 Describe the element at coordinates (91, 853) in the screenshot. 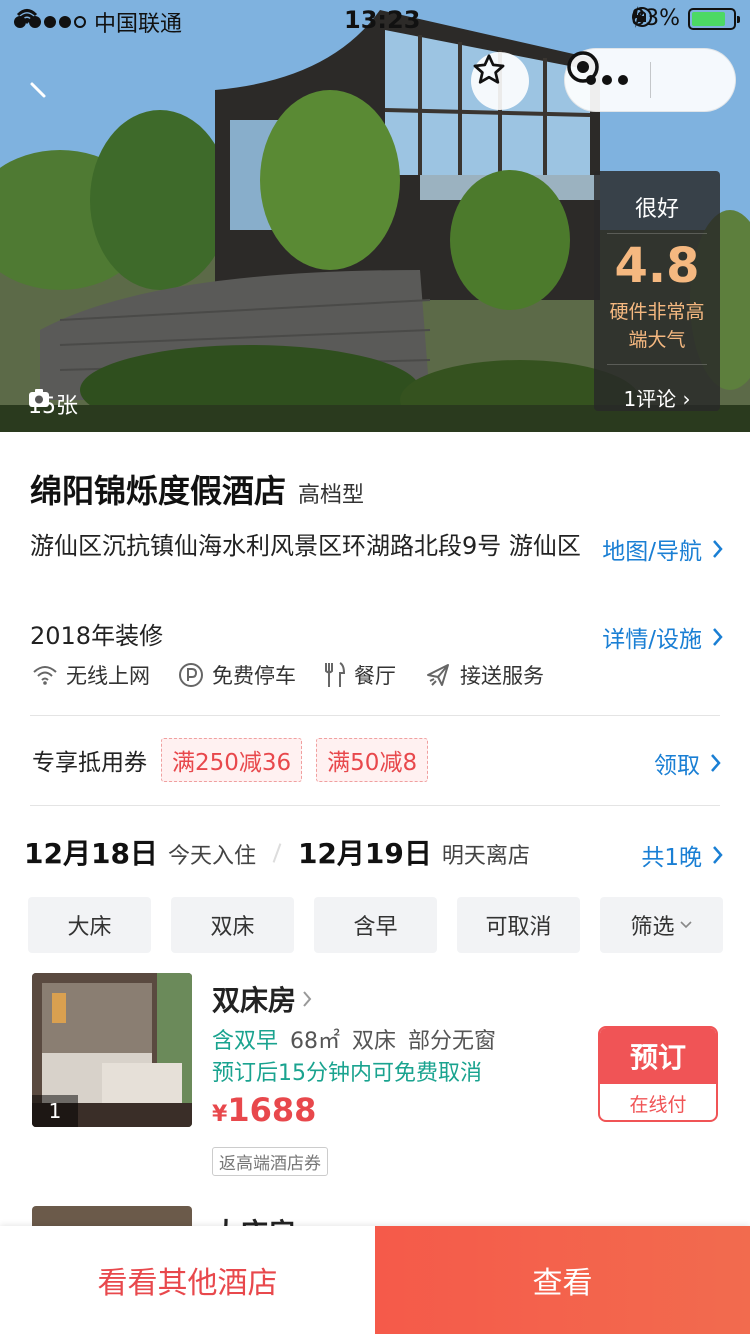

I see `checkin-date: 12月18日` at that location.